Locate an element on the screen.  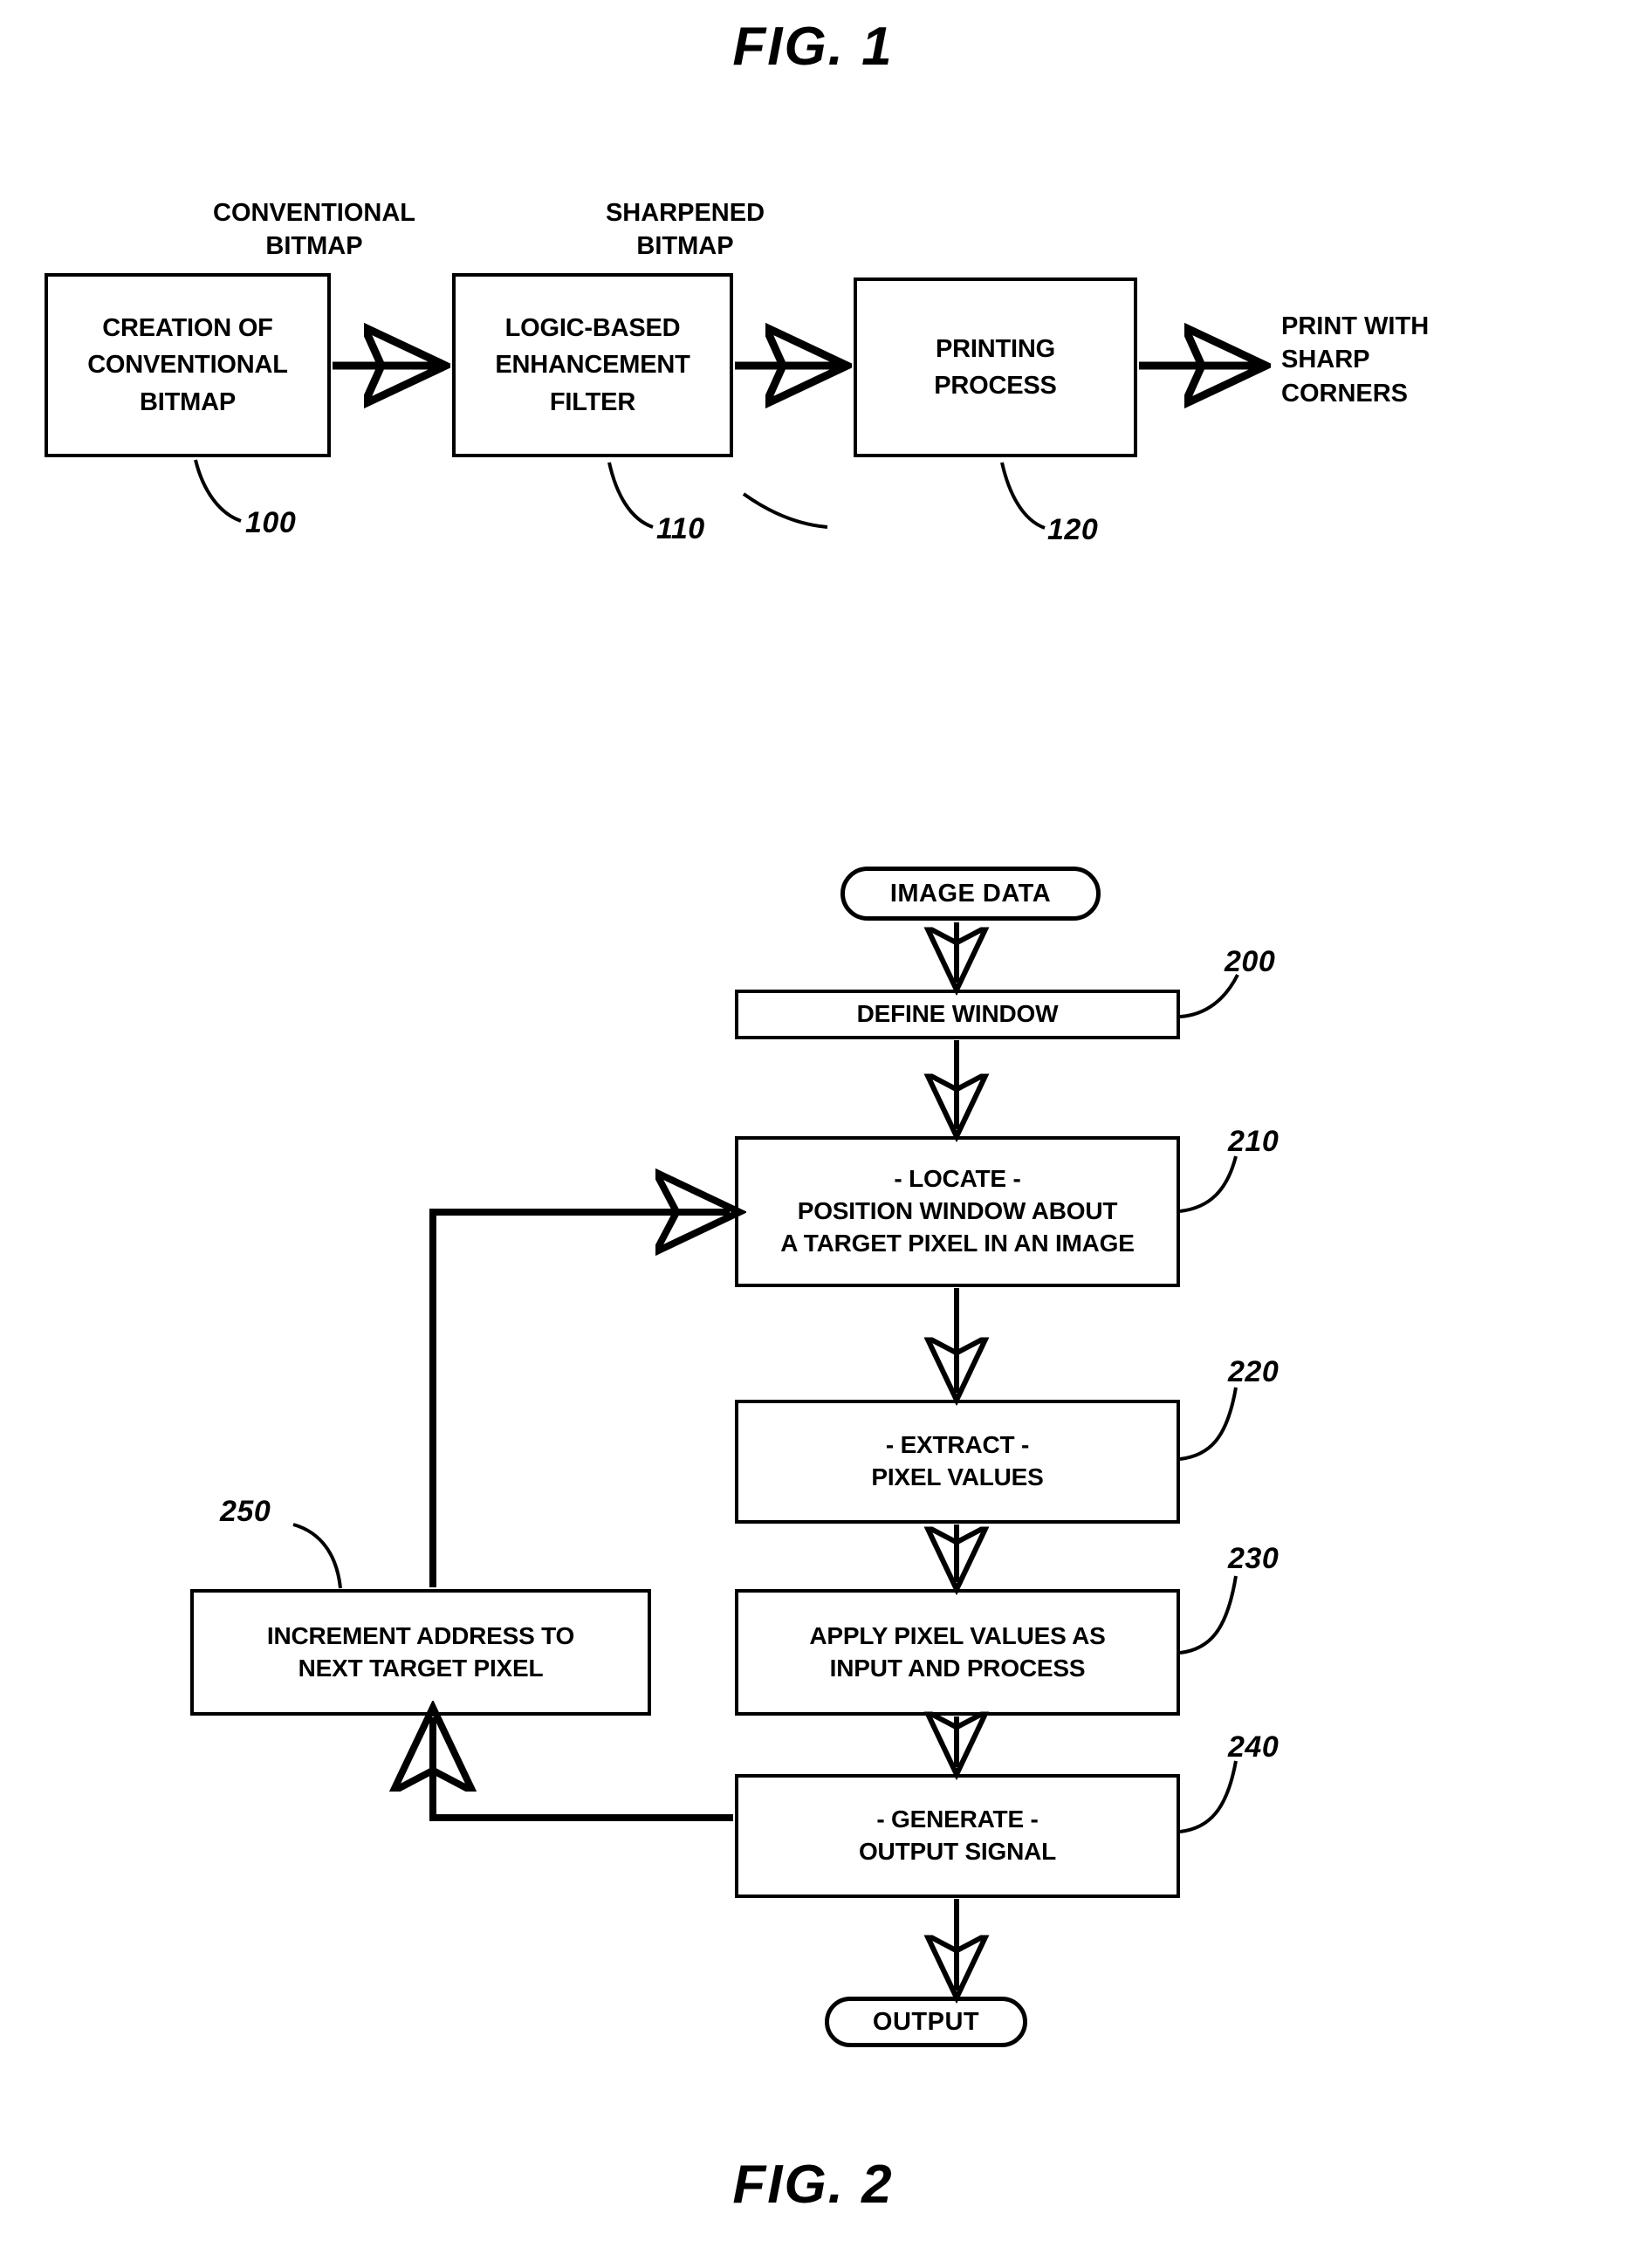
fig2-terminator-image-data-label: IMAGE DATA is located at coordinates (970, 893).